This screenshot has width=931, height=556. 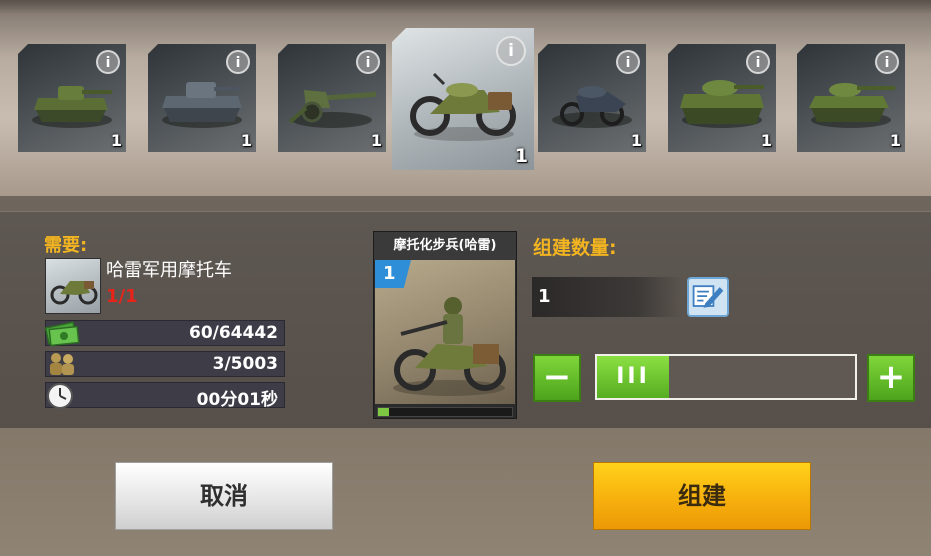 I want to click on unit-progress-bar, so click(x=445, y=412).